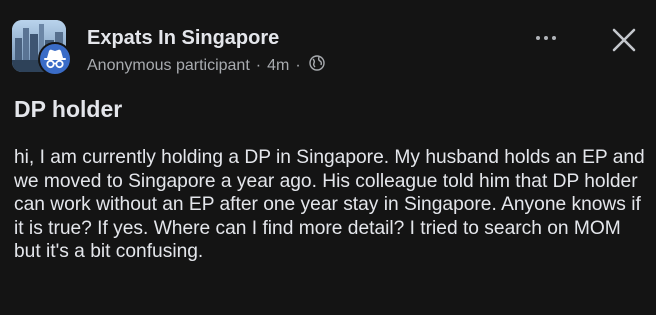  I want to click on author-name: Anonymous participant, so click(168, 66).